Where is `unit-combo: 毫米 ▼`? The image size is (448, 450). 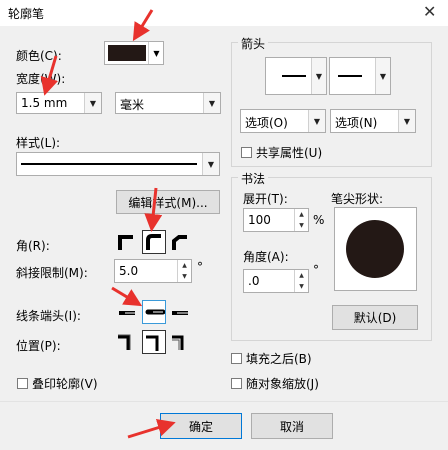 unit-combo: 毫米 ▼ is located at coordinates (168, 103).